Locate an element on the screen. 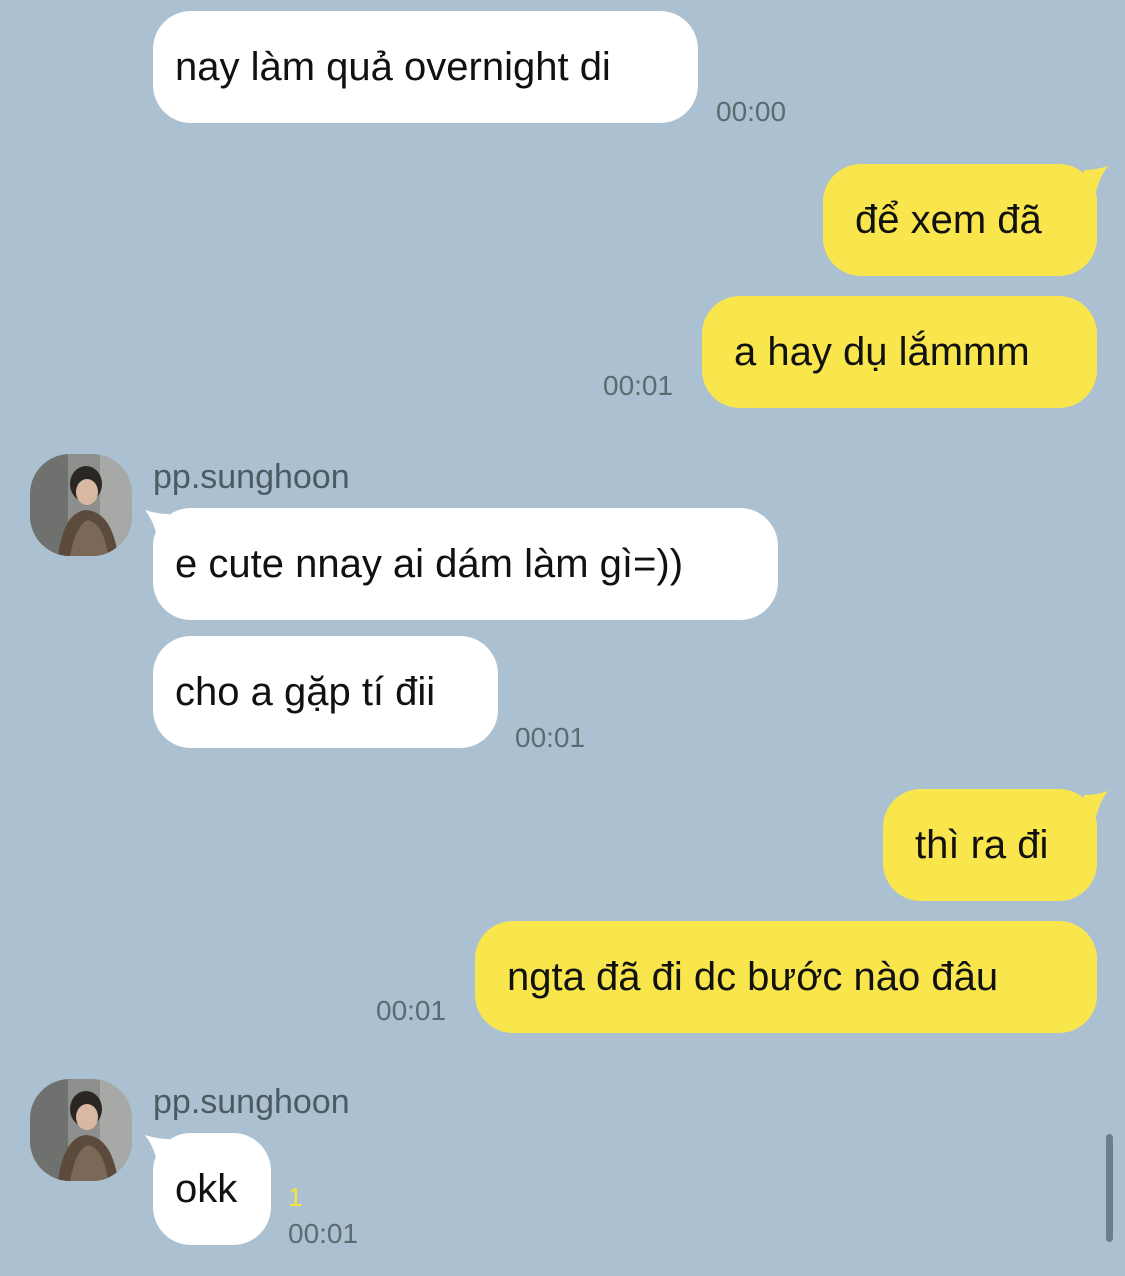  unread-count: 1 is located at coordinates (295, 1197).